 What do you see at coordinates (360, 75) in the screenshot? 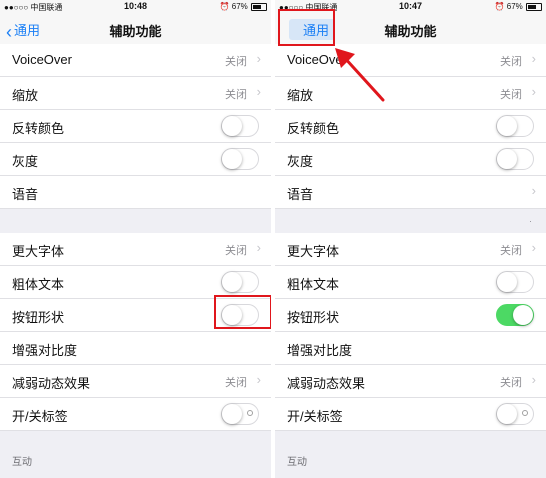
I see `pointer-arrow` at bounding box center [360, 75].